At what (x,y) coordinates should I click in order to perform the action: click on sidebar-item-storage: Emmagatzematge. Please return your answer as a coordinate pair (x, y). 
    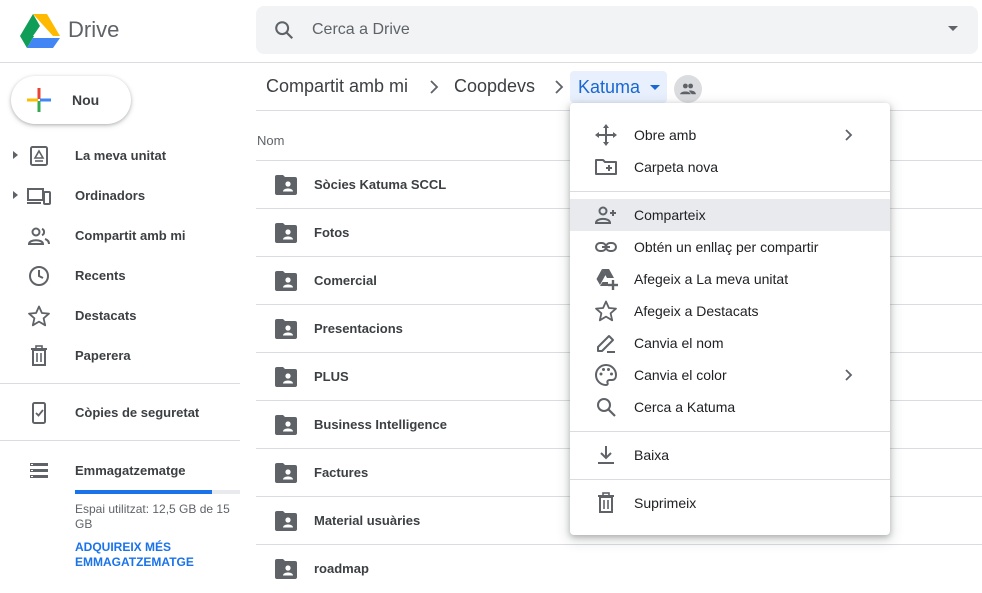
    Looking at the image, I should click on (120, 470).